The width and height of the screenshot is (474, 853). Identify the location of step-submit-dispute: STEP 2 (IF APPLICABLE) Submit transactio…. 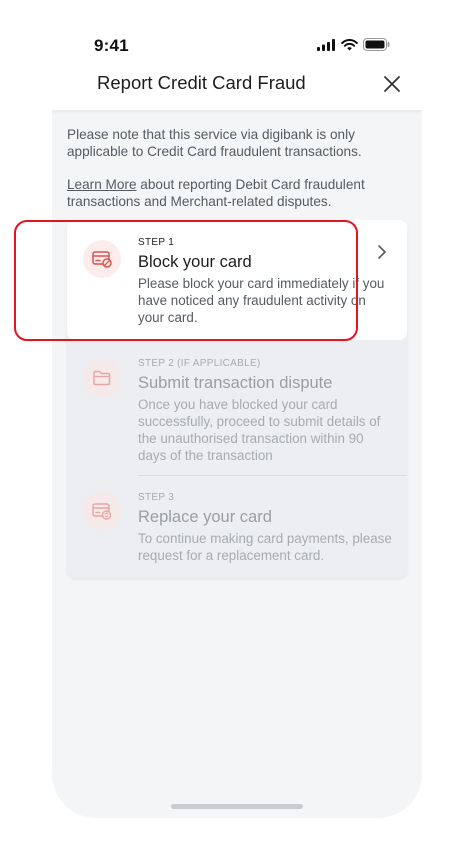
(237, 407).